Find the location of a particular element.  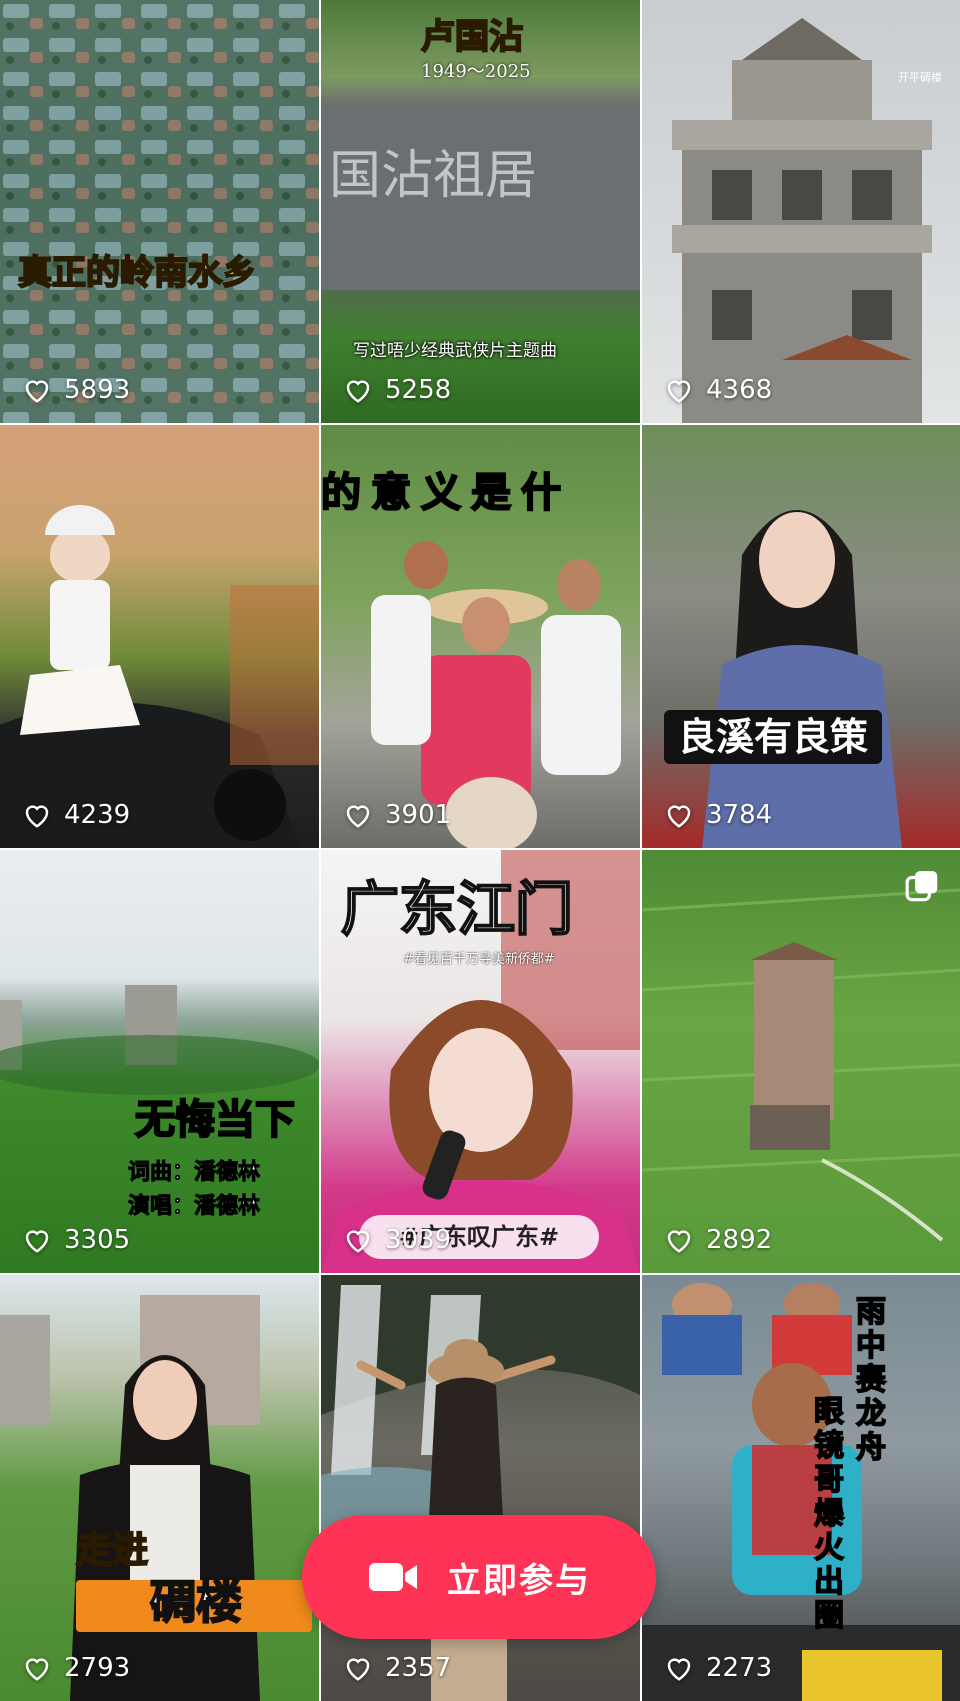

video-tile: 的意义是什 3901 is located at coordinates (480, 636).